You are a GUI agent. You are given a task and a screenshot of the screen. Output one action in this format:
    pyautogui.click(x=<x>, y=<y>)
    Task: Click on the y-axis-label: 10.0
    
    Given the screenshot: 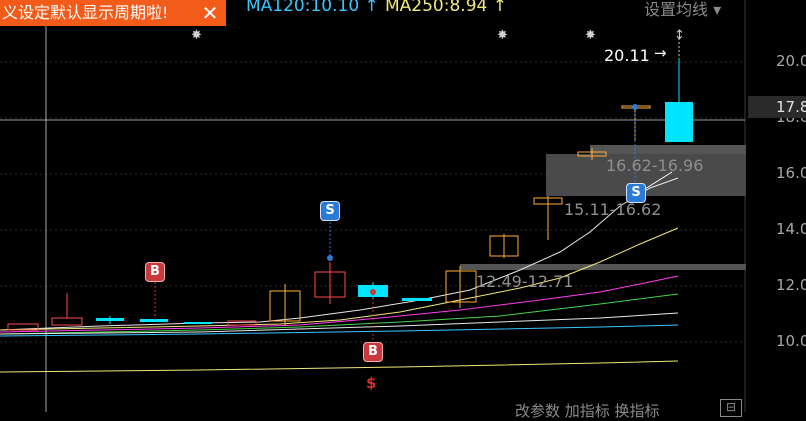 What is the action you would take?
    pyautogui.click(x=791, y=341)
    